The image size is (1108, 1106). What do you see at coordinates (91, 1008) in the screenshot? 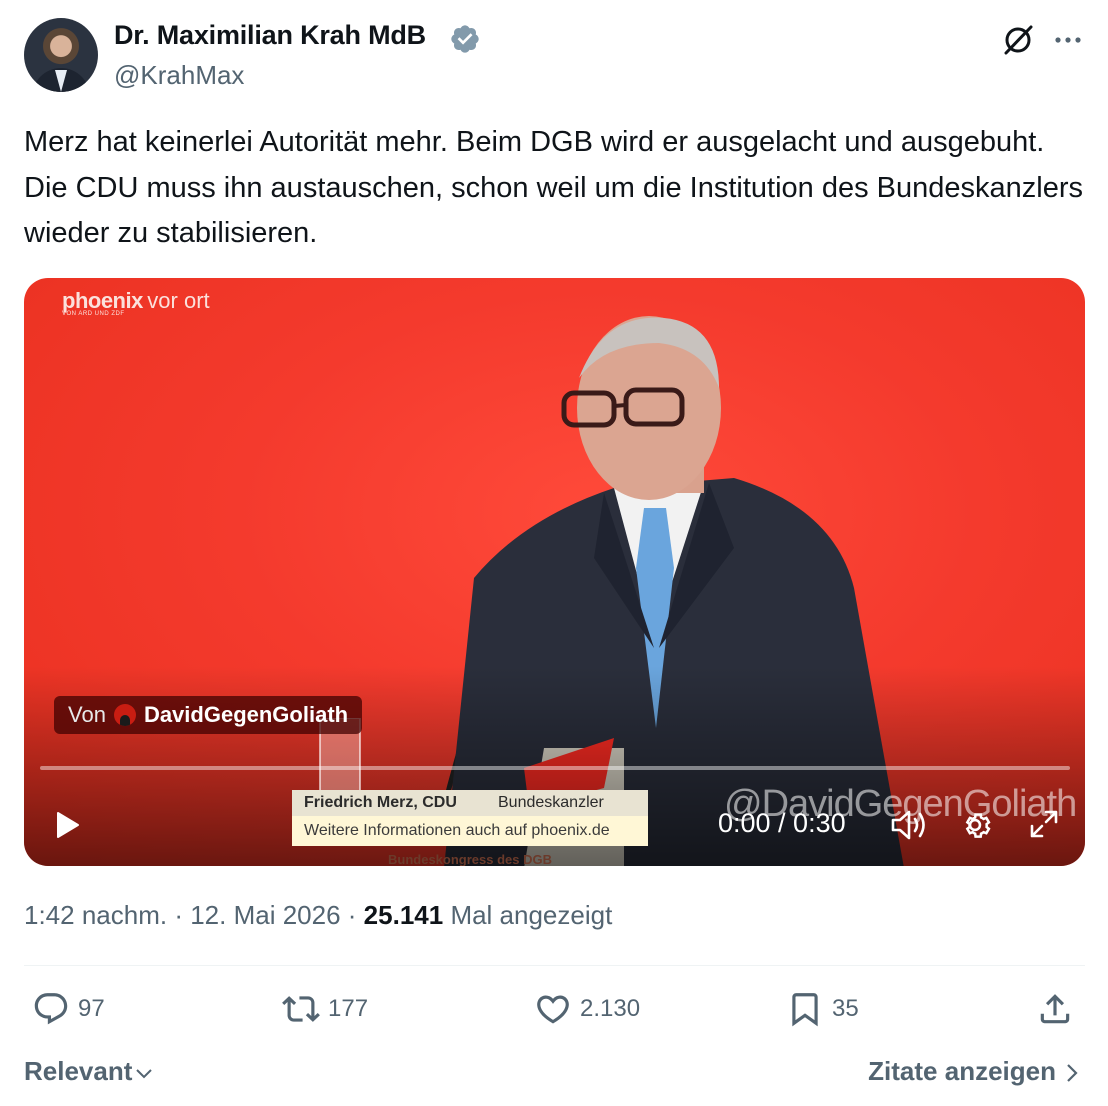
I see `reply-count: 97` at bounding box center [91, 1008].